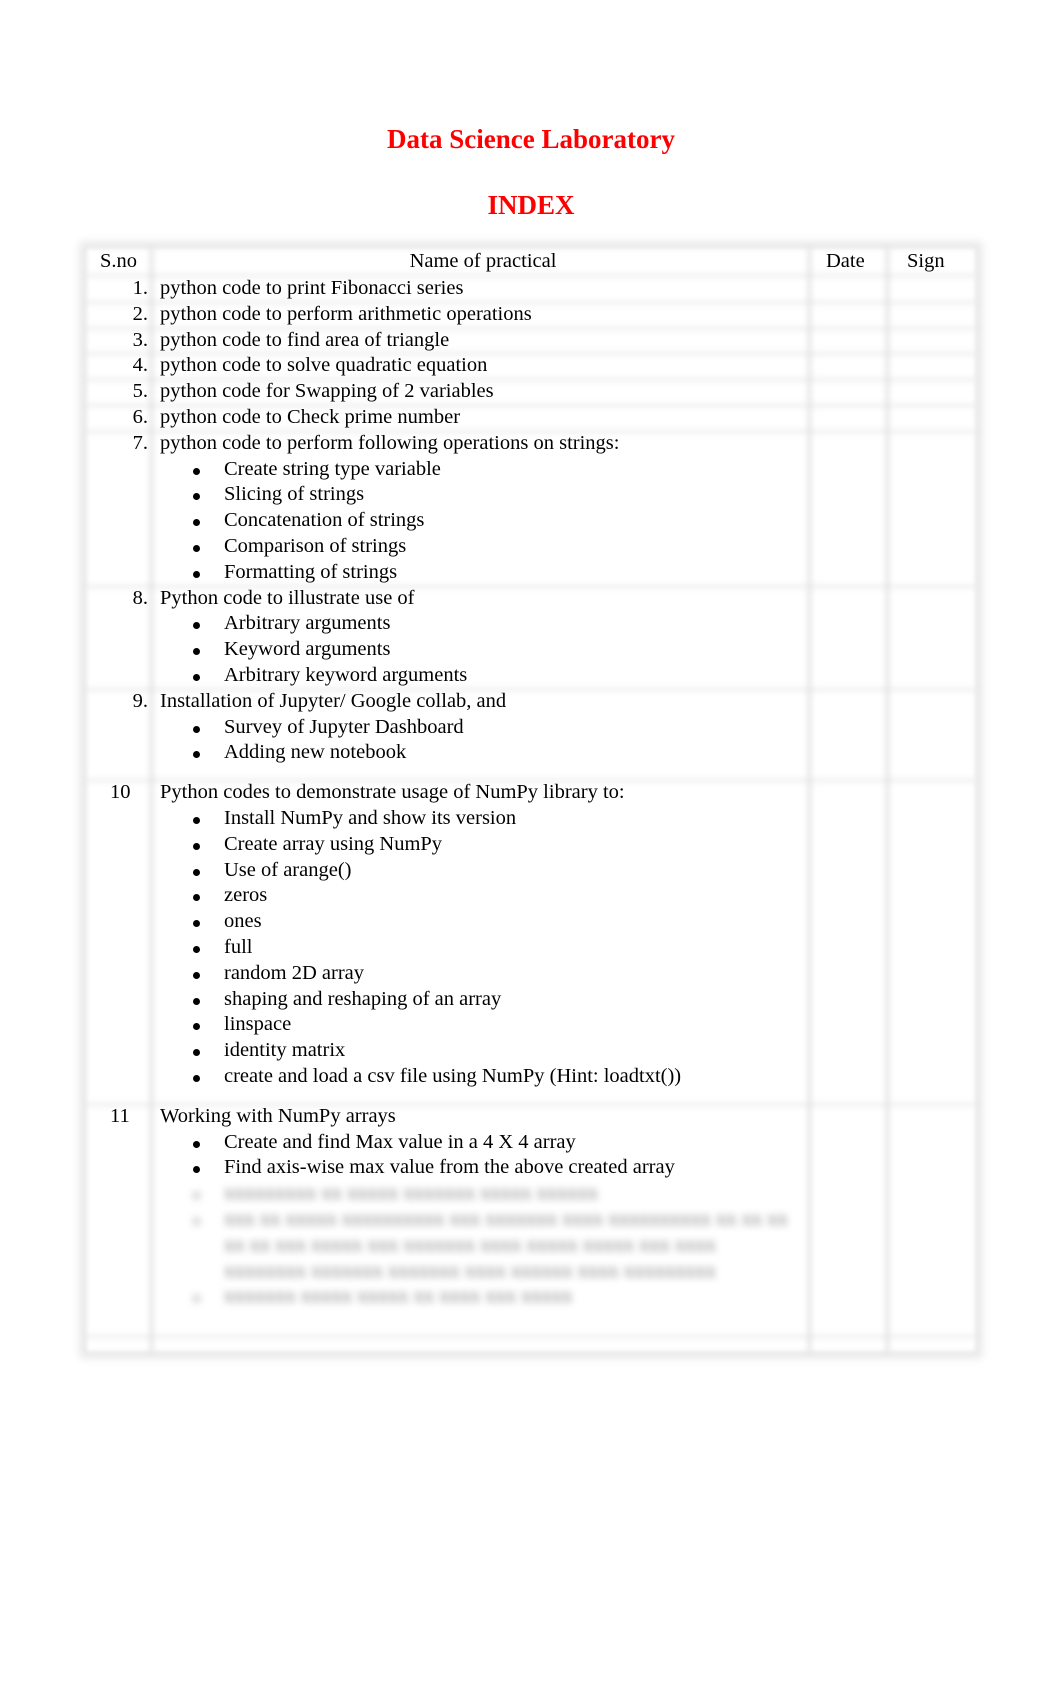 The image size is (1062, 1684). Describe the element at coordinates (278, 1115) in the screenshot. I see `practical-name: Working with NumPy arrays` at that location.